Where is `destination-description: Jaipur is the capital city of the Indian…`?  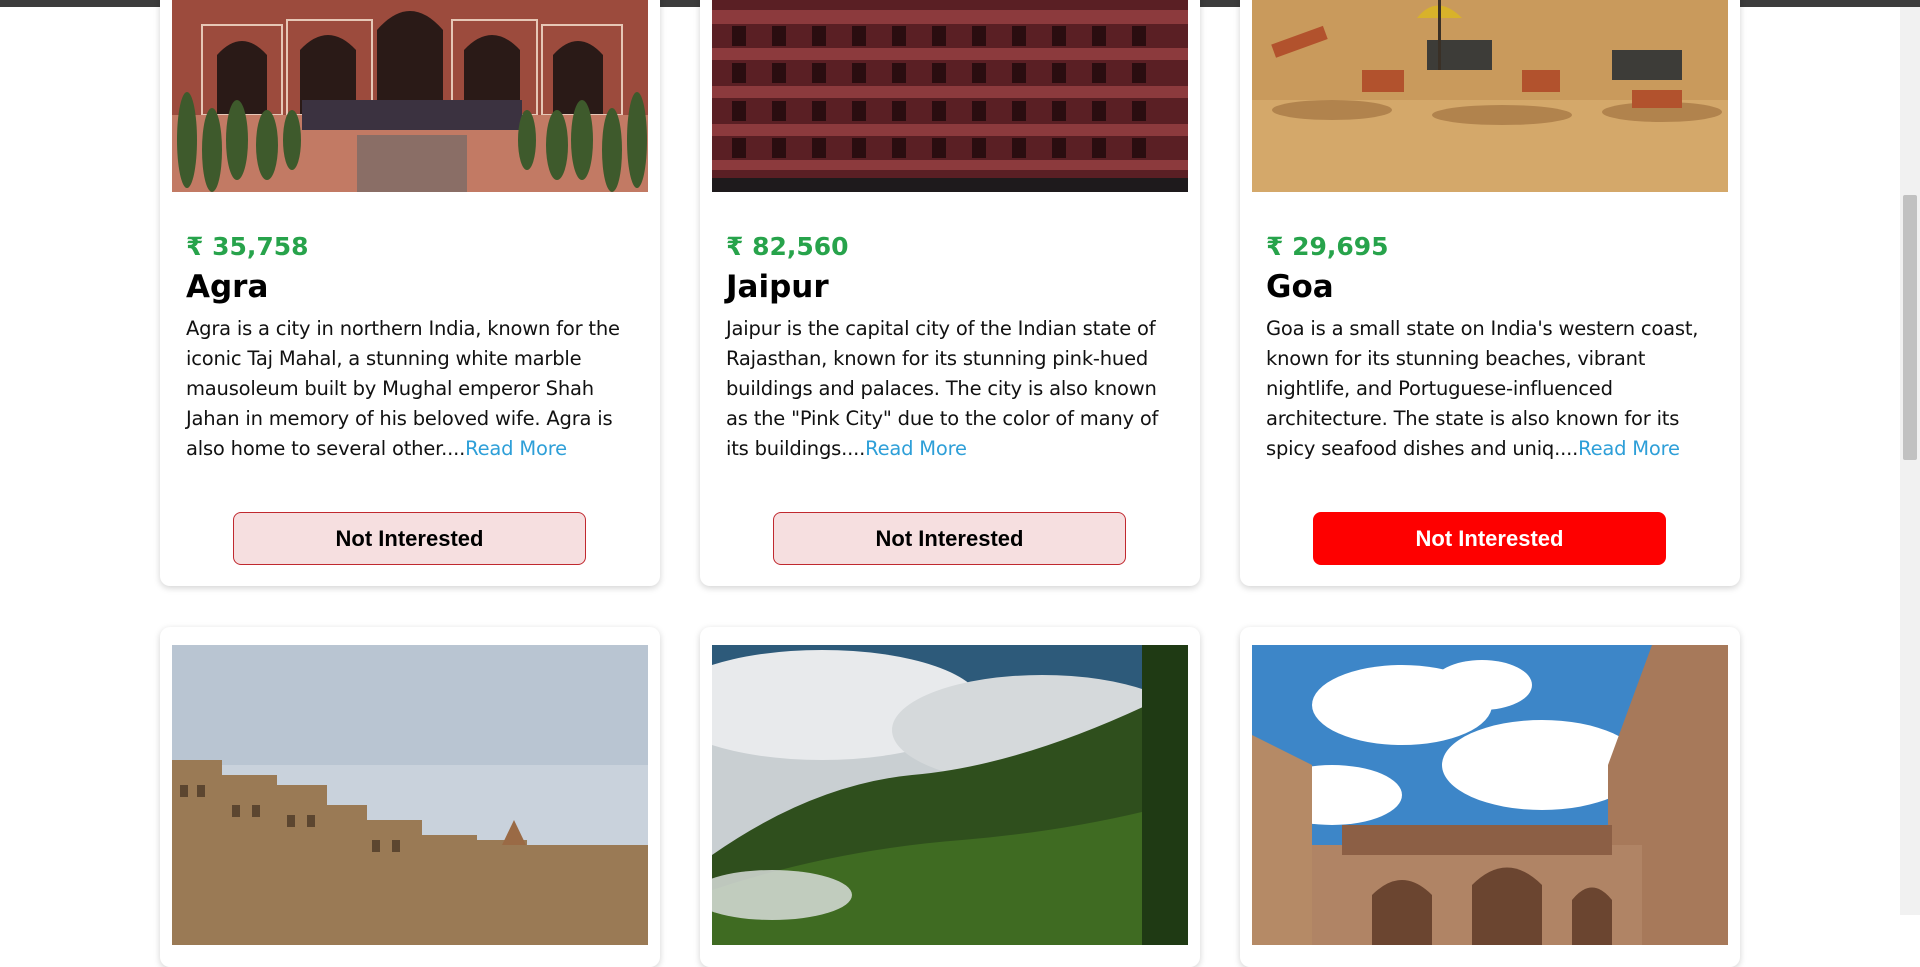
destination-description: Jaipur is the capital city of the Indian… is located at coordinates (951, 389).